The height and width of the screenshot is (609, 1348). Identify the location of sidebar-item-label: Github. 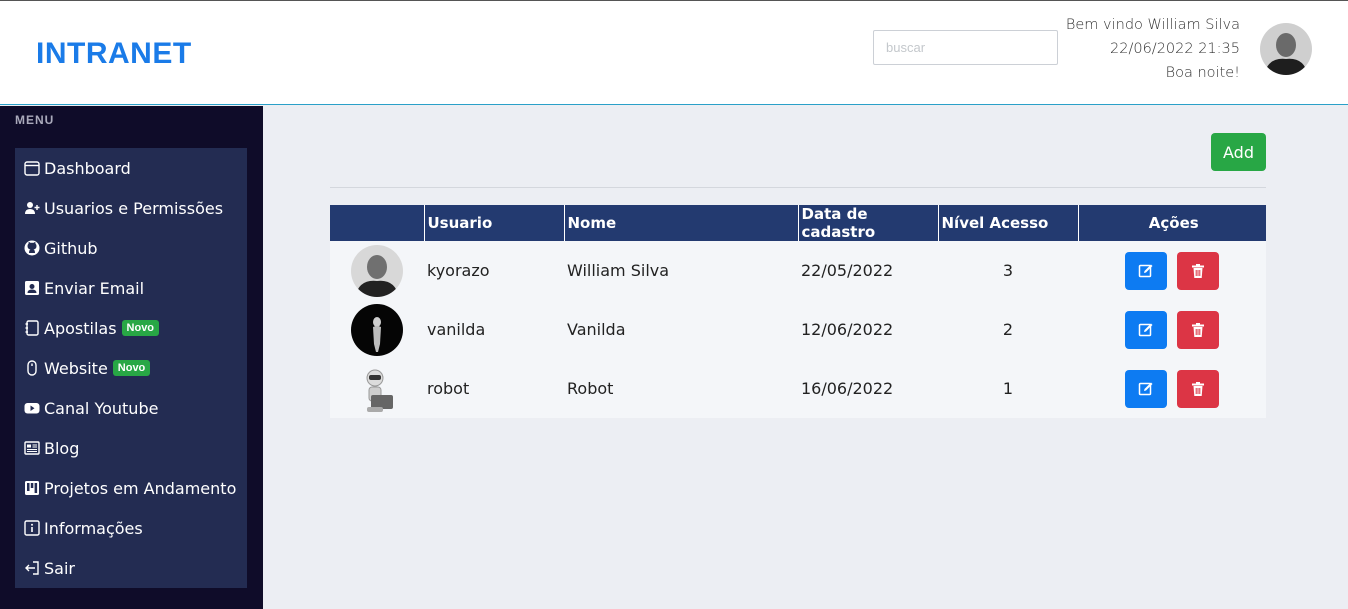
(71, 248).